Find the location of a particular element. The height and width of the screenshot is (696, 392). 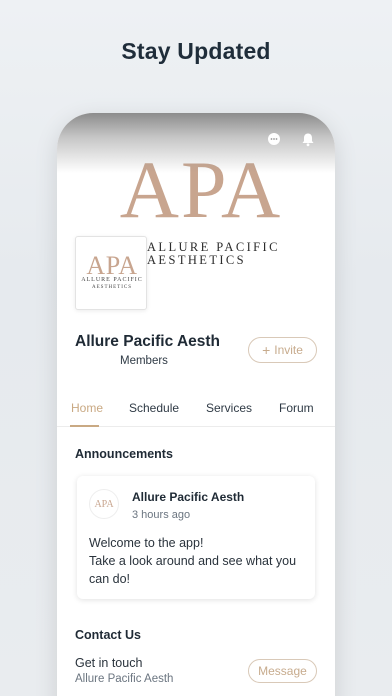

cover-gradient is located at coordinates (196, 143).